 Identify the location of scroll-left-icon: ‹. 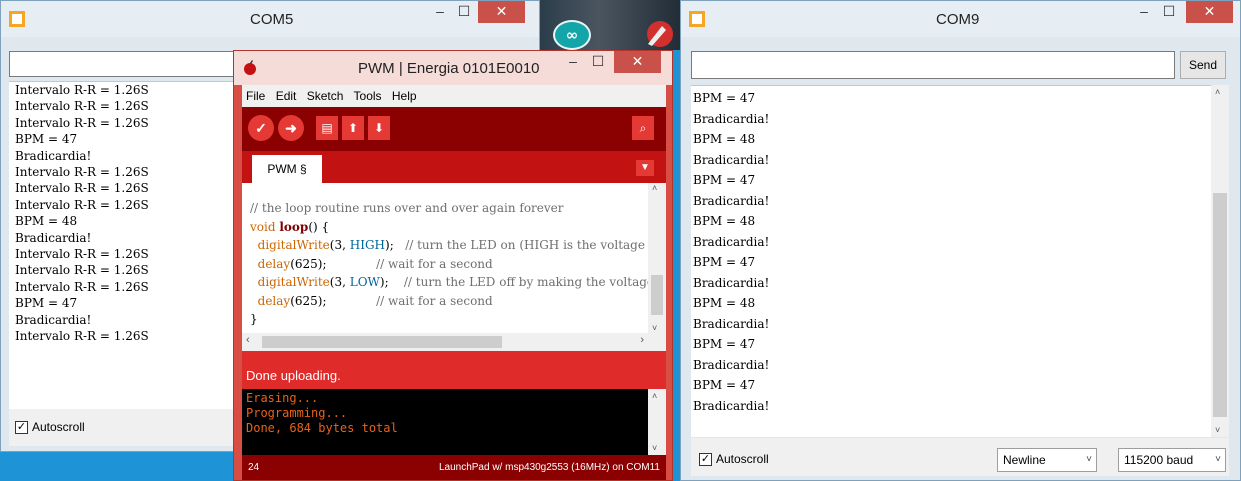
(248, 340).